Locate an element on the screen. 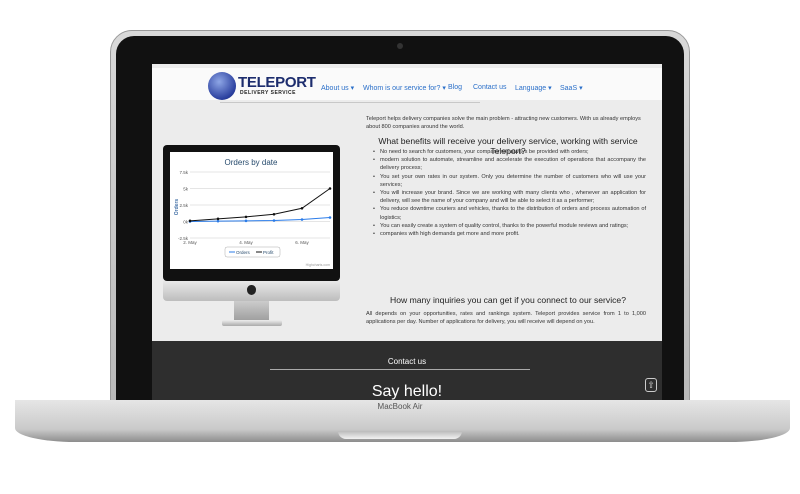 This screenshot has height=494, width=800. camera is located at coordinates (400, 46).